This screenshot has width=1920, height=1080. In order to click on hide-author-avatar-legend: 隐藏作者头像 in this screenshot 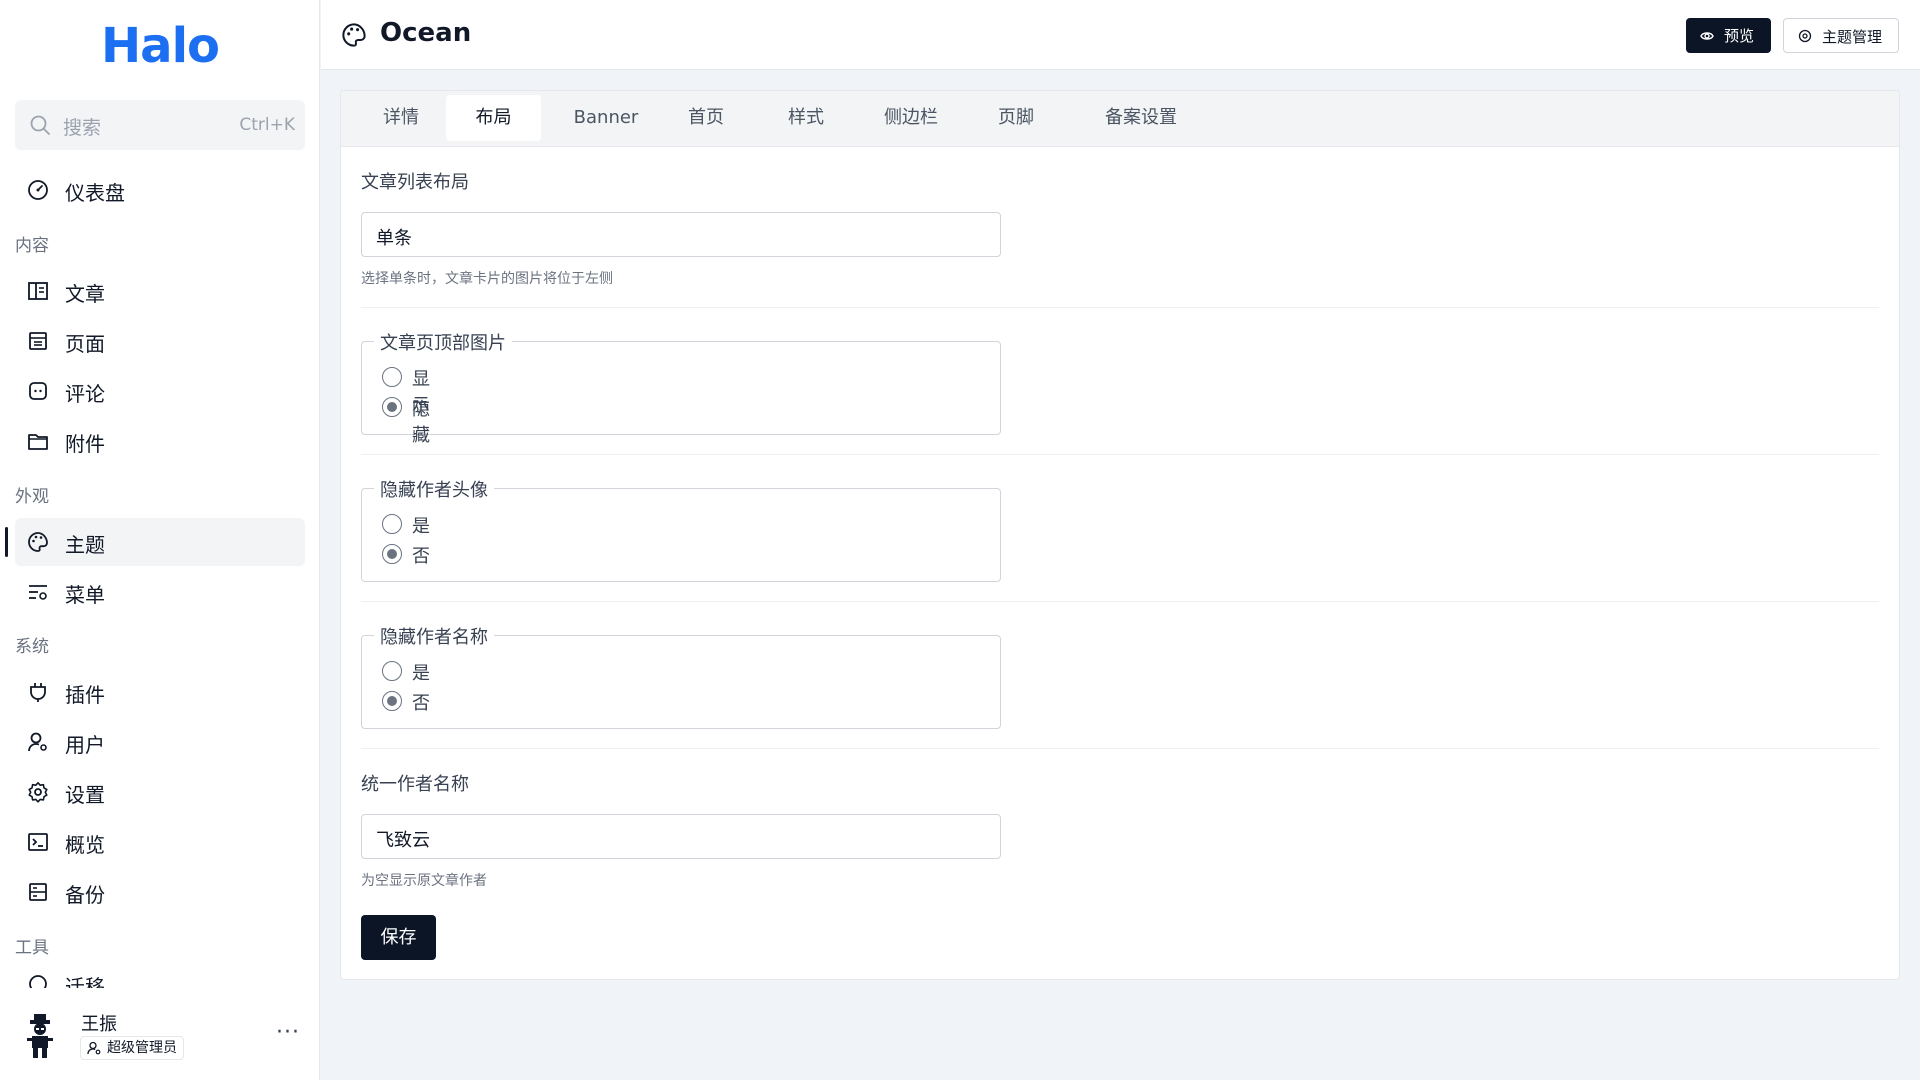, I will do `click(434, 489)`.